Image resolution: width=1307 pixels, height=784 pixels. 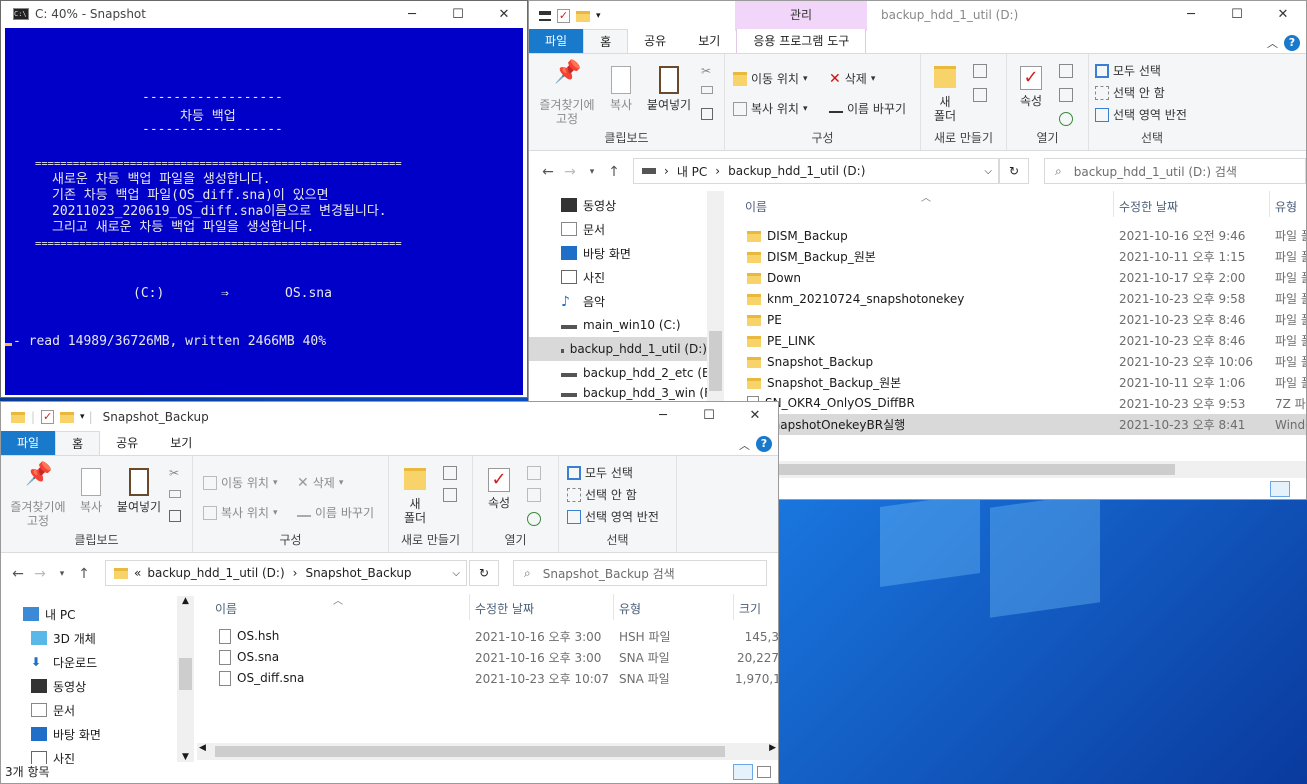 I want to click on large-icons-view-button, so click(x=764, y=772).